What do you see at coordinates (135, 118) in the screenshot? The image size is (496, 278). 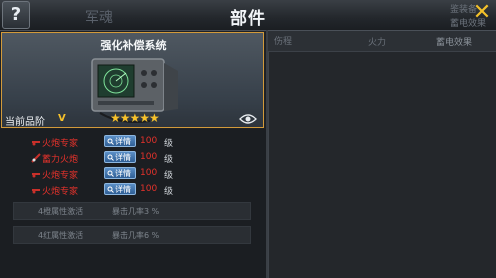 I see `star-rating: ★★★★★` at bounding box center [135, 118].